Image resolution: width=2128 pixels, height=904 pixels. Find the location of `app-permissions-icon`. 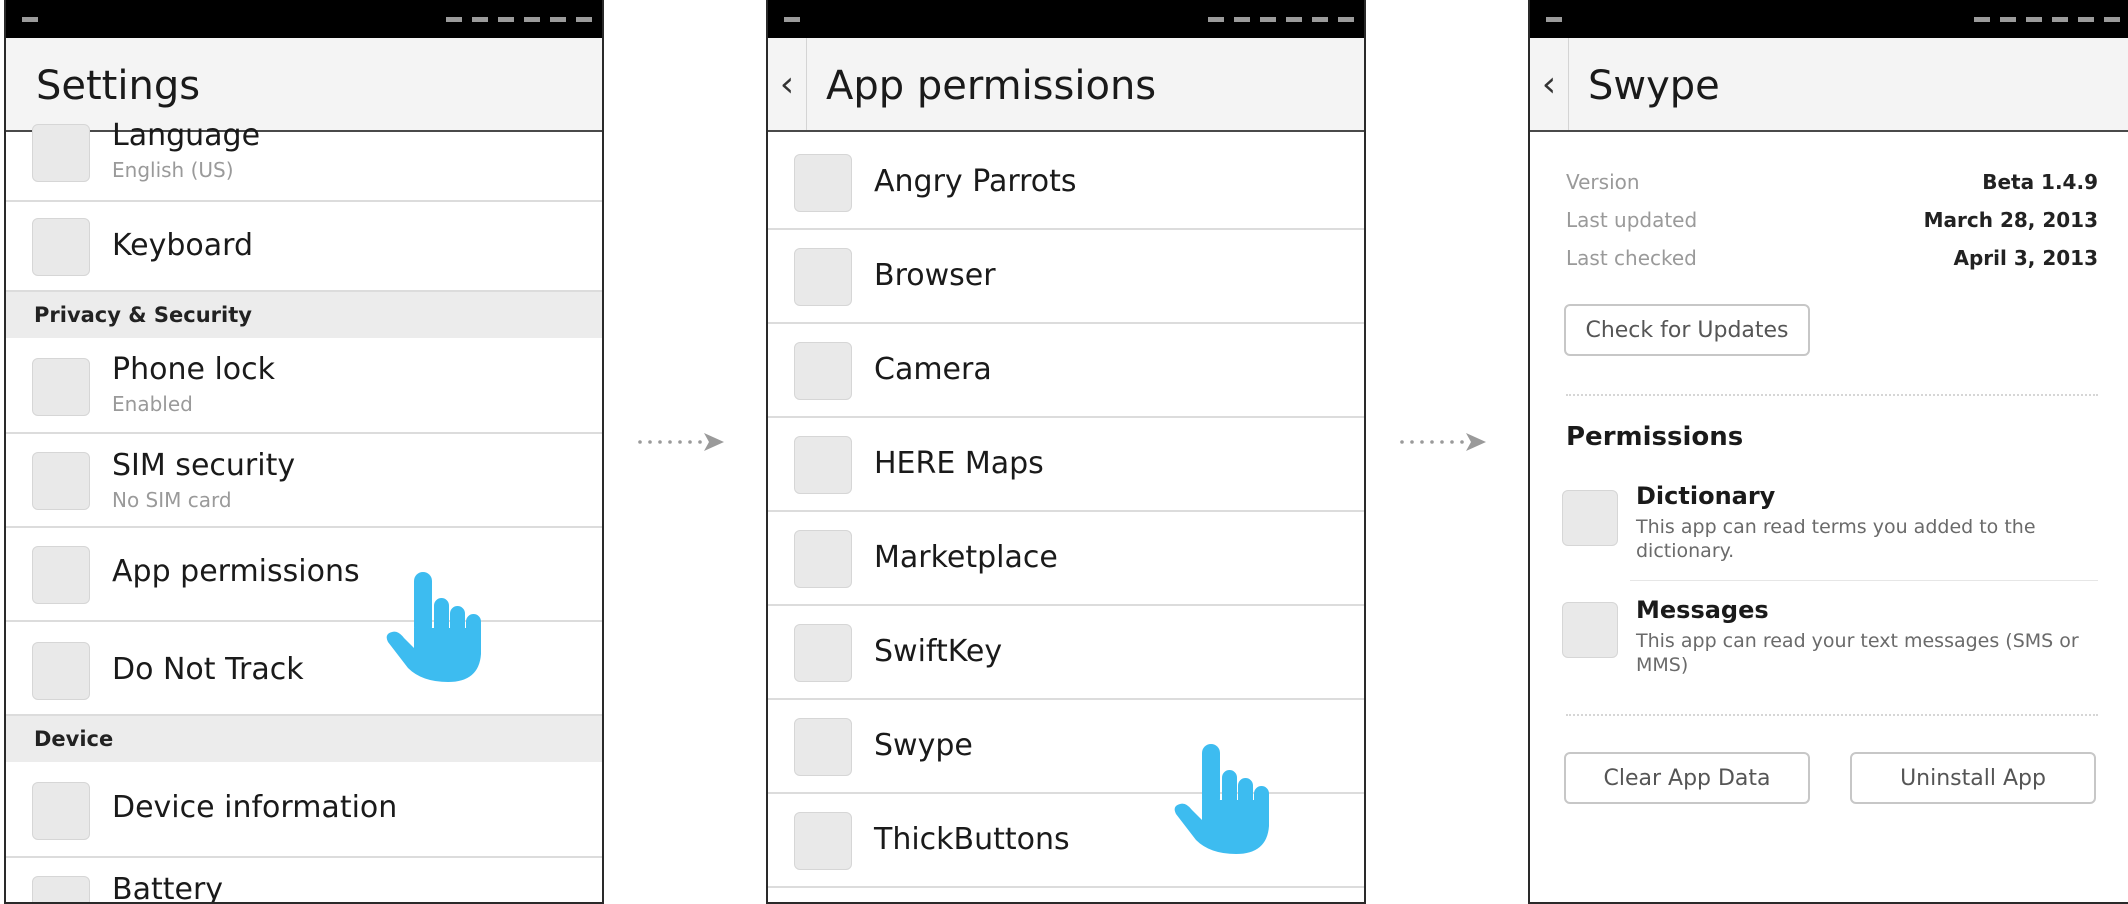

app-permissions-icon is located at coordinates (61, 575).